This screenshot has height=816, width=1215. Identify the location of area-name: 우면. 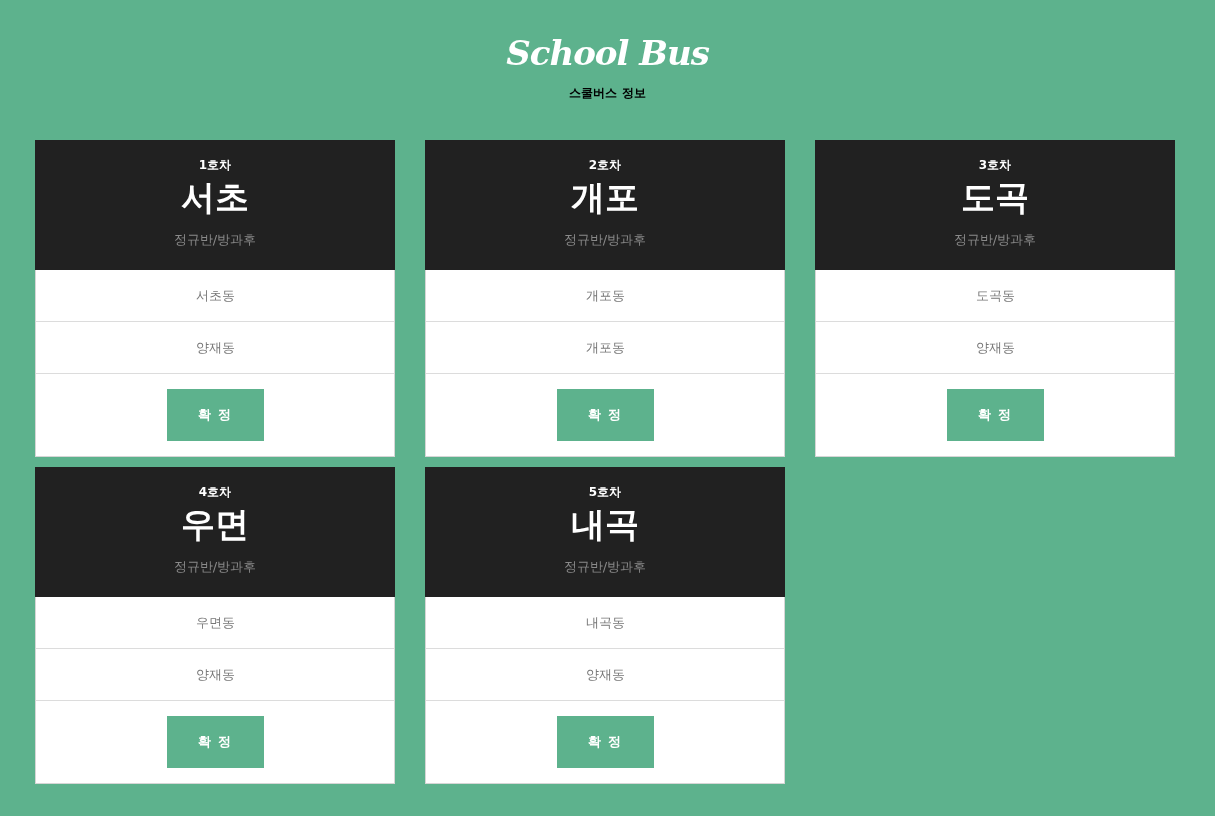
(215, 524).